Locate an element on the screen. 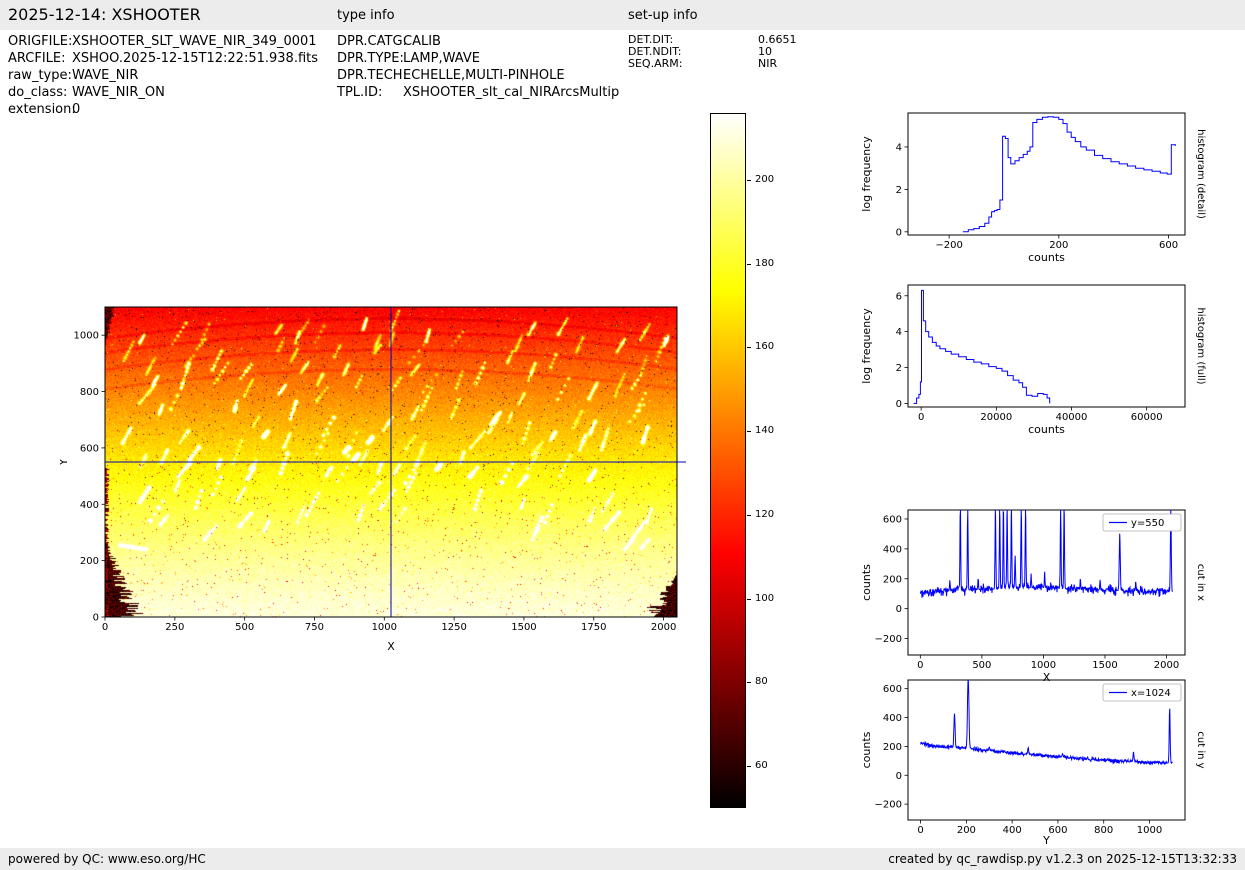 This screenshot has width=1245, height=870. colorbar-tick-label: 200 is located at coordinates (765, 179).